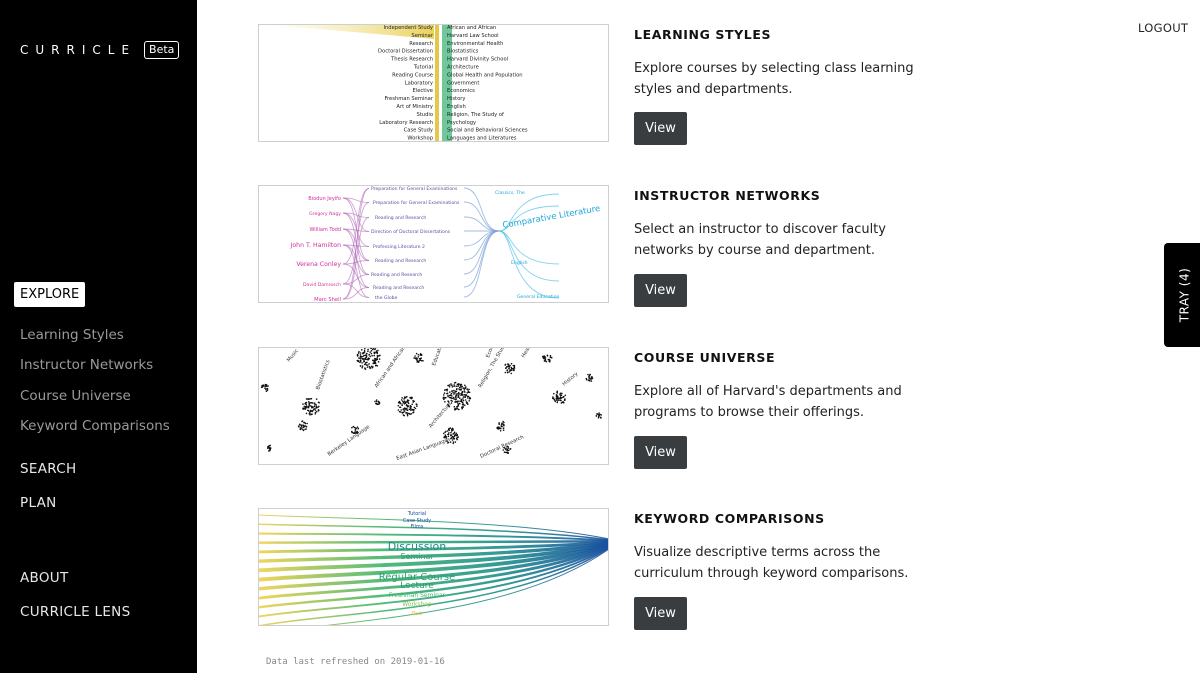 The height and width of the screenshot is (673, 1200). What do you see at coordinates (660, 128) in the screenshot?
I see `learning-styles-view-button: View` at bounding box center [660, 128].